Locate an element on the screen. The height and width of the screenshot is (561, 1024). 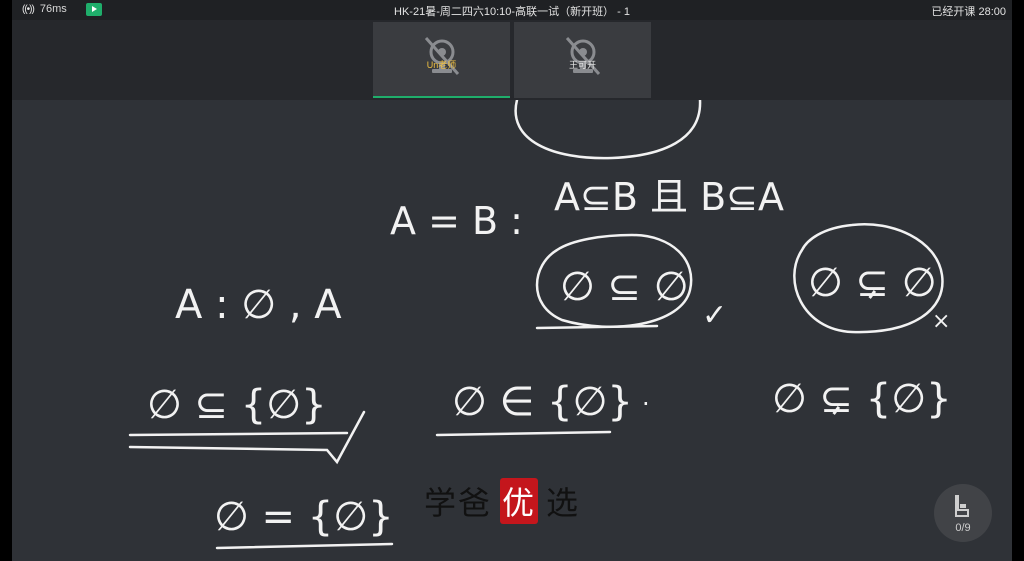
eq-def-right: A⊆B 且 B⊆A is located at coordinates (669, 197).